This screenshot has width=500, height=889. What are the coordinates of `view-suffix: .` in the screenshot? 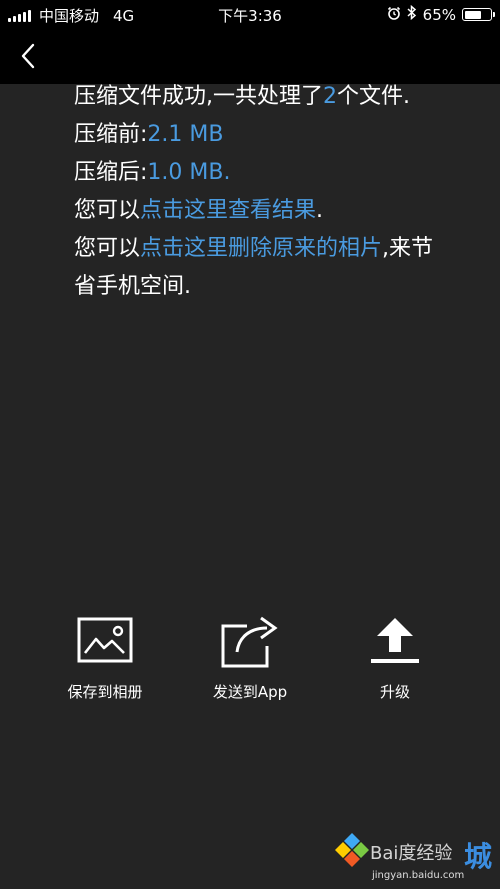 It's located at (320, 210).